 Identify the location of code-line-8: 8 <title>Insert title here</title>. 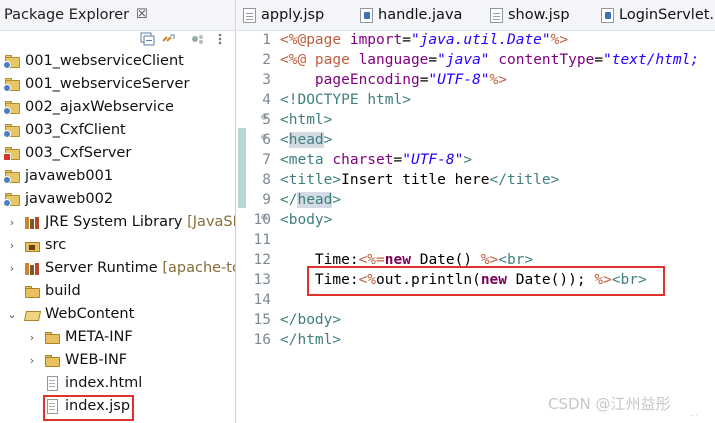
(476, 181).